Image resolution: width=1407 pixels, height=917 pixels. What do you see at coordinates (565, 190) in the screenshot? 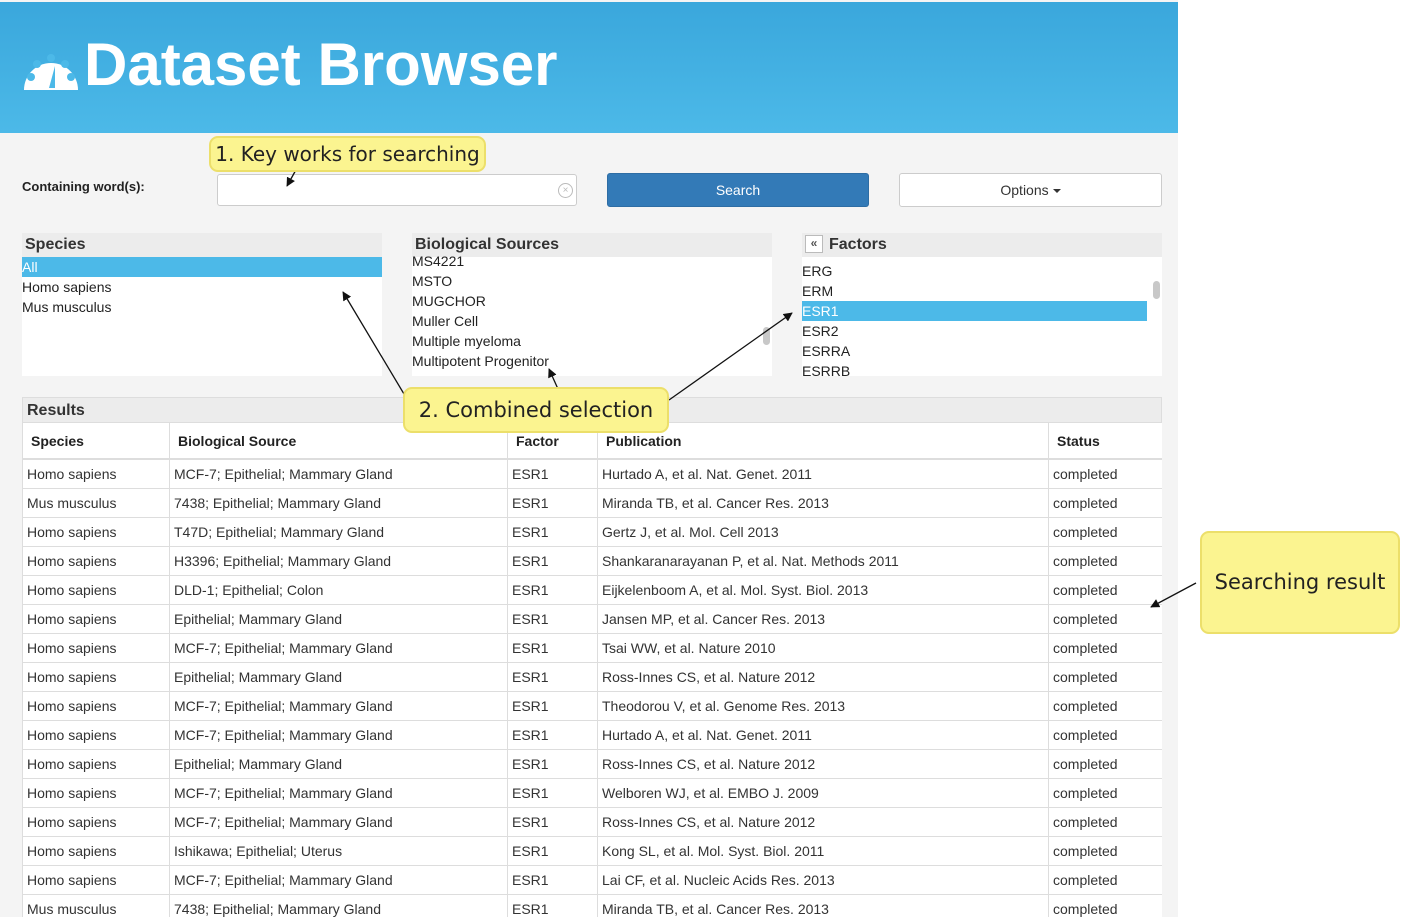
I see `clear-search-icon: ×` at bounding box center [565, 190].